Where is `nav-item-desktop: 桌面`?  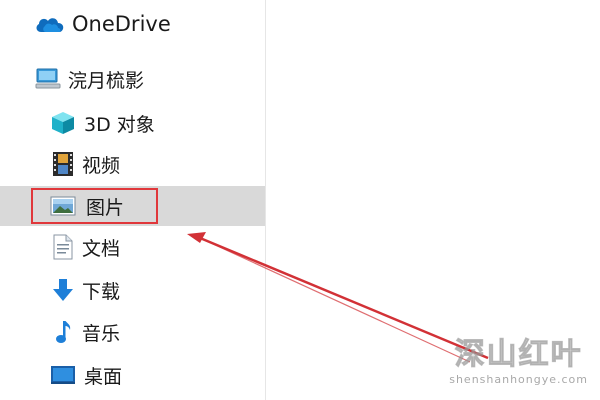 nav-item-desktop: 桌面 is located at coordinates (132, 375).